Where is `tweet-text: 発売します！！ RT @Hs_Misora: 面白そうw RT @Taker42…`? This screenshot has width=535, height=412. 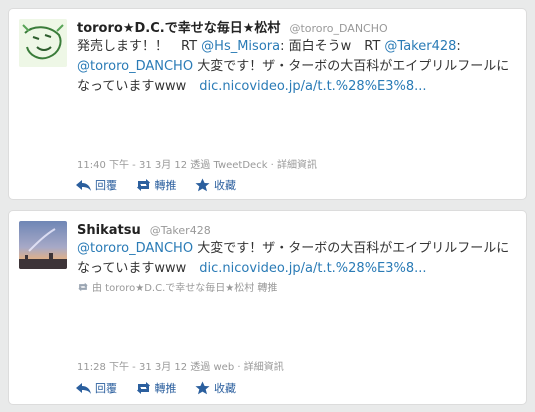 tweet-text: 発売します！！ RT @Hs_Misora: 面白そうw RT @Taker42… is located at coordinates (297, 67).